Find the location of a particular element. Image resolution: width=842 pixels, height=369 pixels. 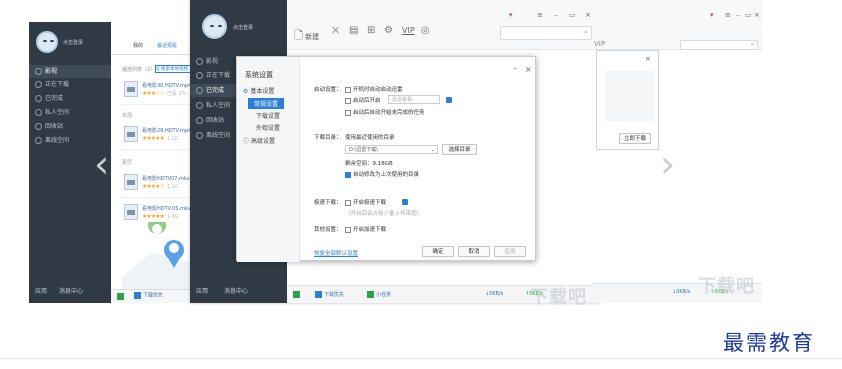

next-slide-arrow: › is located at coordinates (667, 164).